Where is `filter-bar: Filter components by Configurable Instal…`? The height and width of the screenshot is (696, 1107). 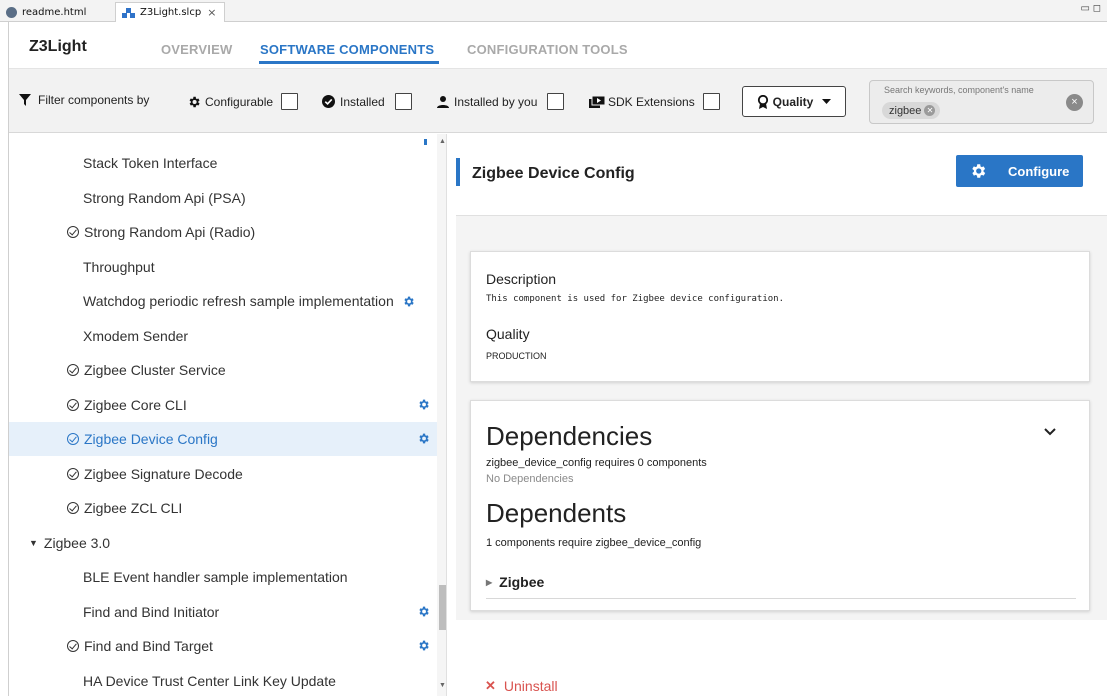 filter-bar: Filter components by Configurable Instal… is located at coordinates (558, 100).